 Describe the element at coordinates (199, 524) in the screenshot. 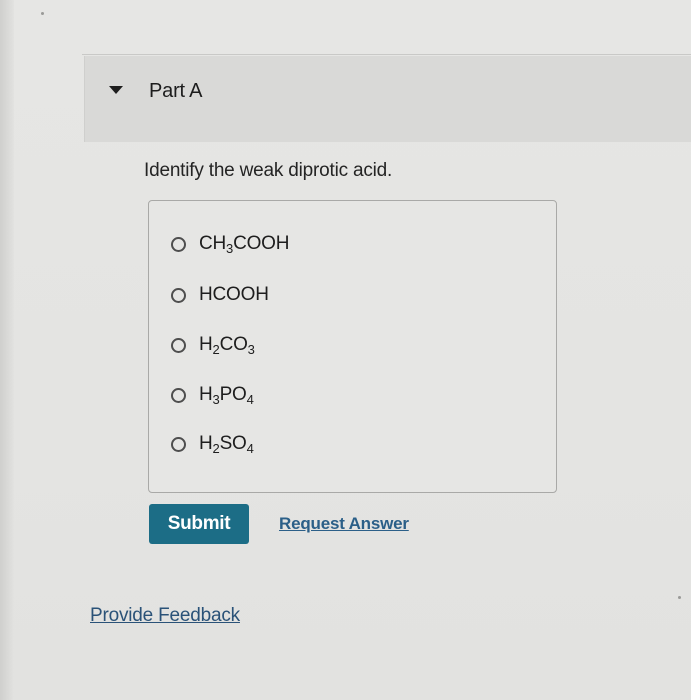

I see `submit-button: Submit` at that location.